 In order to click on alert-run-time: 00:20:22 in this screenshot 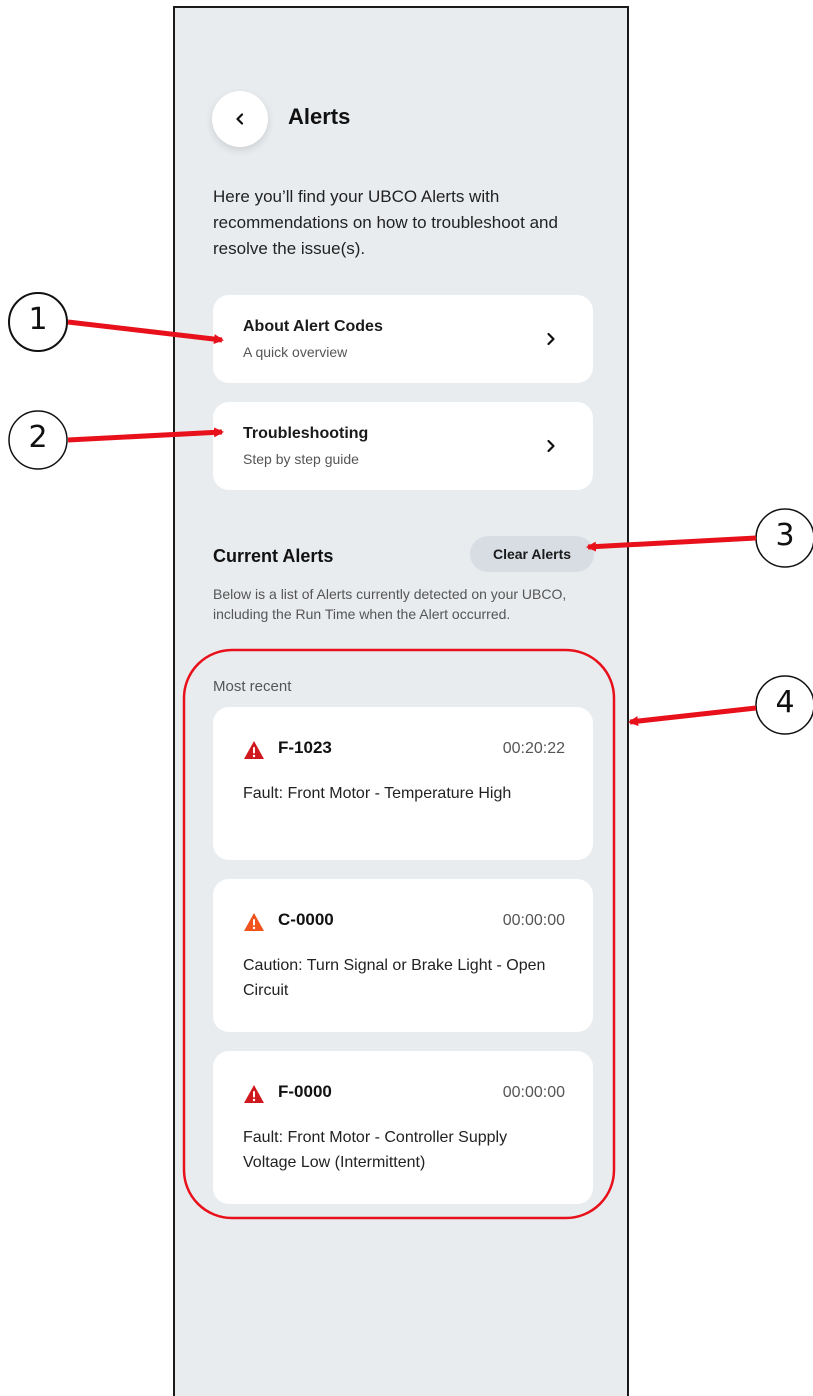, I will do `click(533, 748)`.